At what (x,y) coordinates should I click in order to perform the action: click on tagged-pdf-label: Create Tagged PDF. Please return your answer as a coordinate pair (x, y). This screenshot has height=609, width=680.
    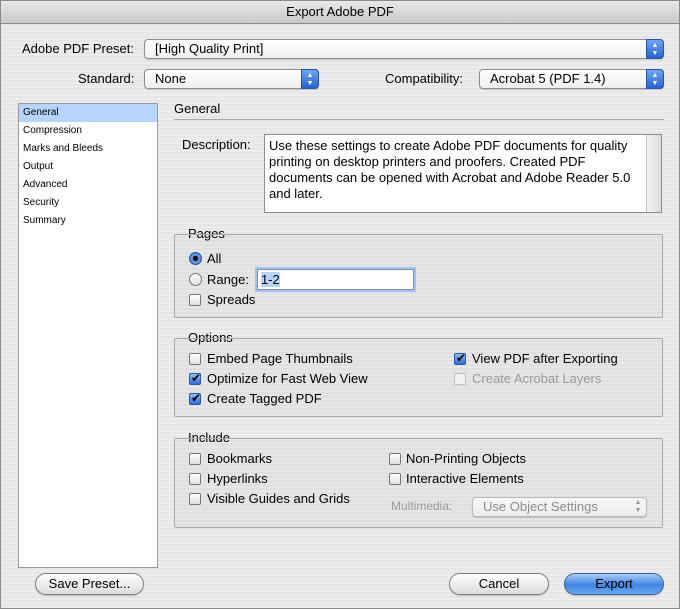
    Looking at the image, I should click on (264, 398).